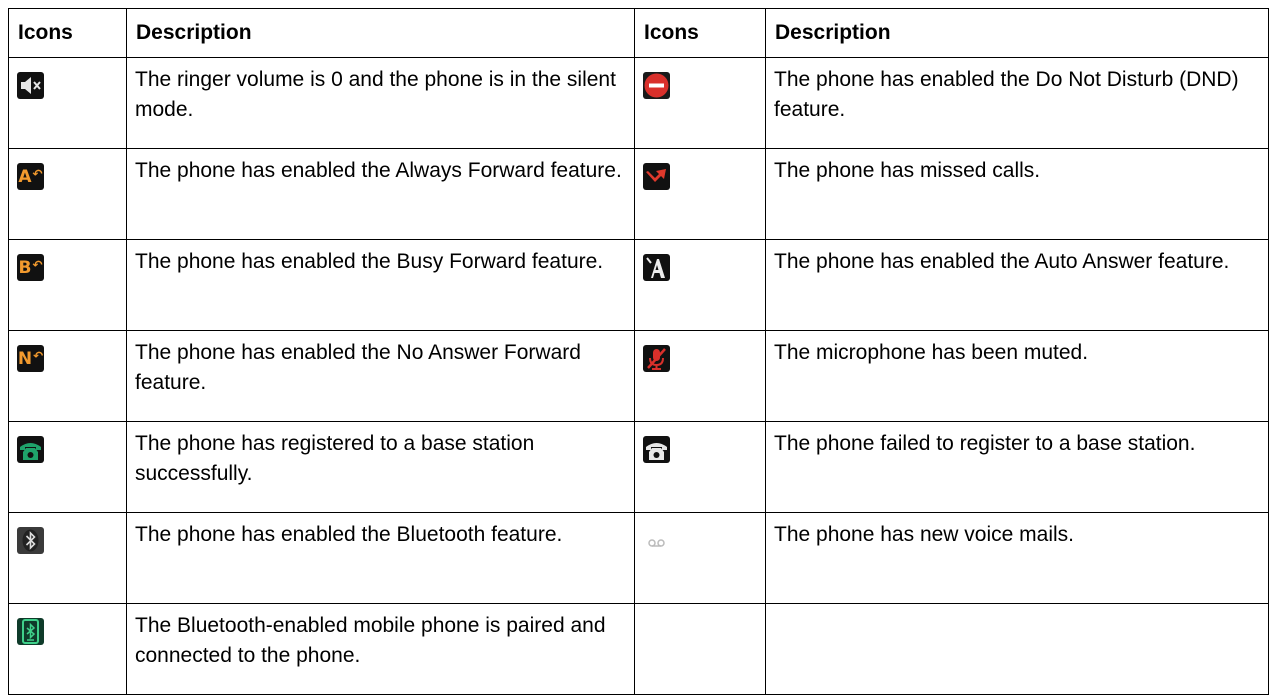  What do you see at coordinates (700, 649) in the screenshot?
I see `row-7-right-icon-empty` at bounding box center [700, 649].